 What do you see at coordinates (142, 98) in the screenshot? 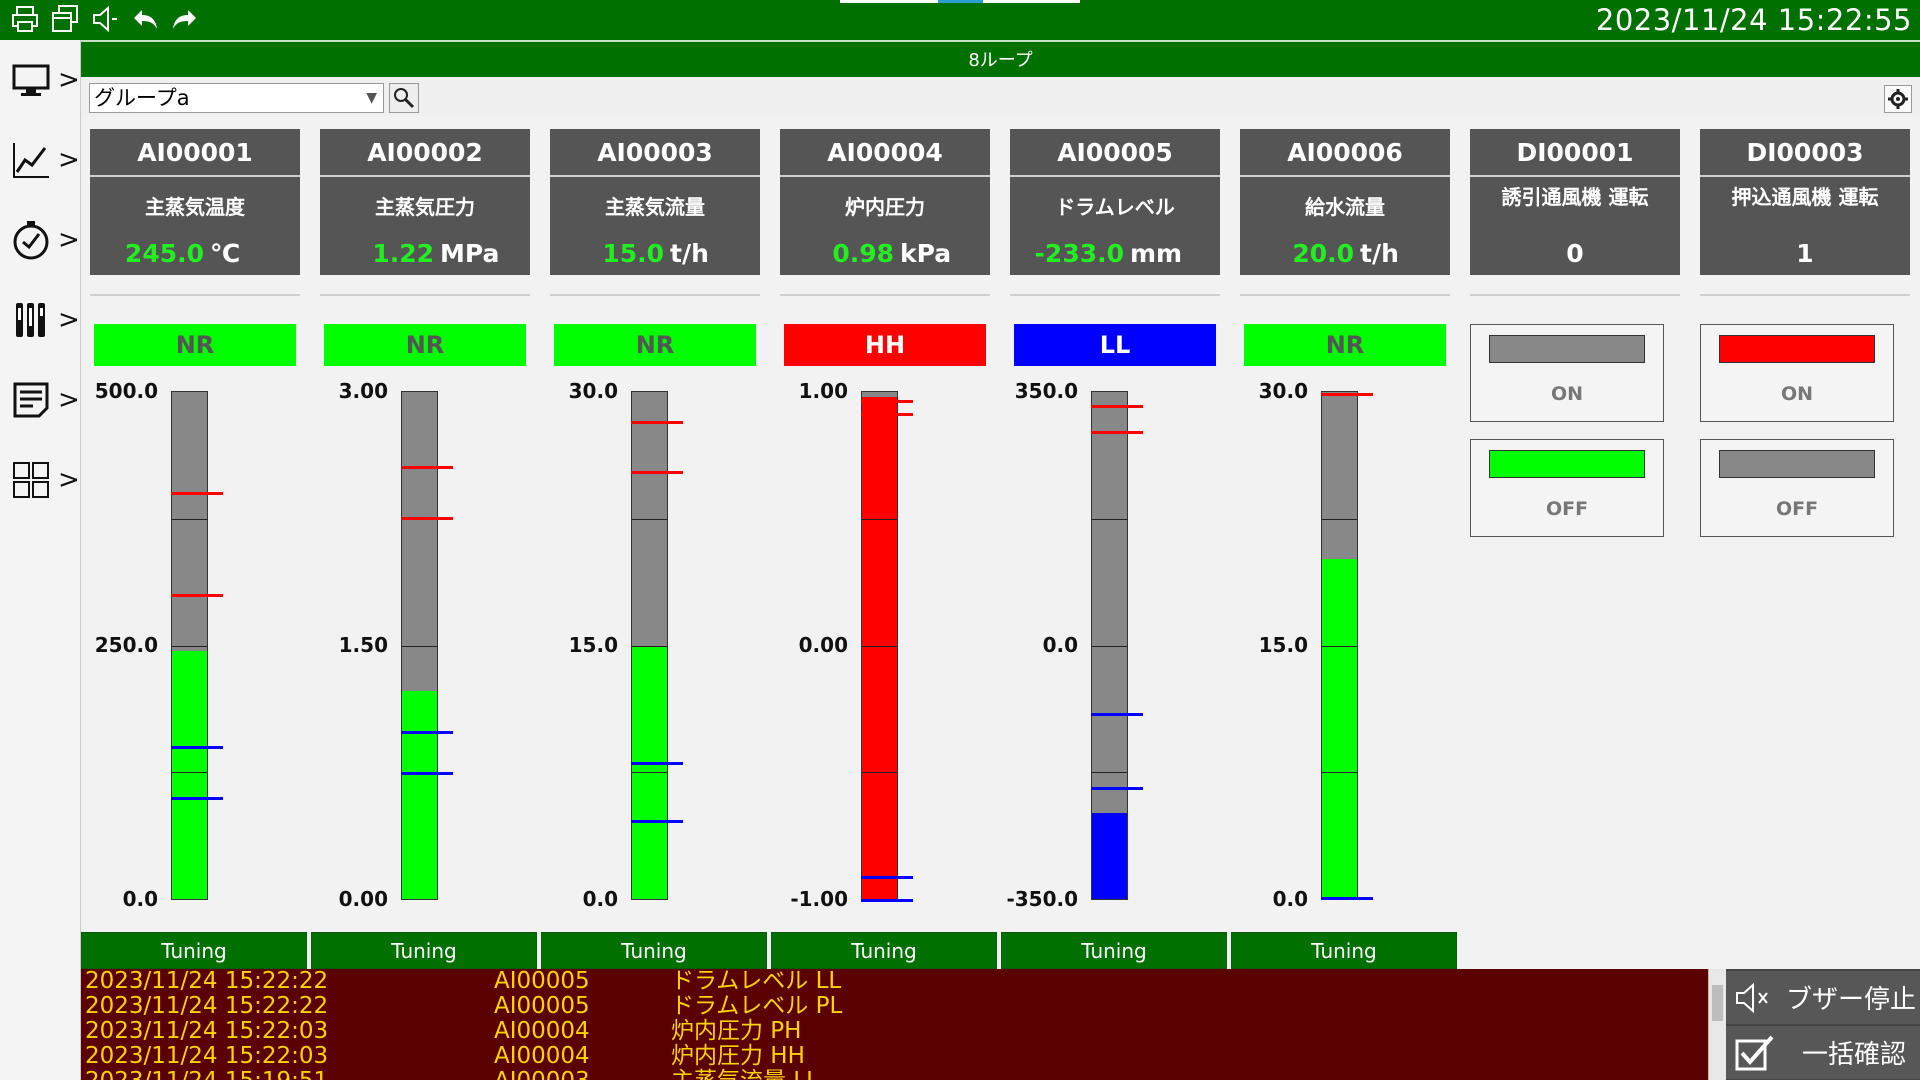
I see `group-select-value: グループa` at bounding box center [142, 98].